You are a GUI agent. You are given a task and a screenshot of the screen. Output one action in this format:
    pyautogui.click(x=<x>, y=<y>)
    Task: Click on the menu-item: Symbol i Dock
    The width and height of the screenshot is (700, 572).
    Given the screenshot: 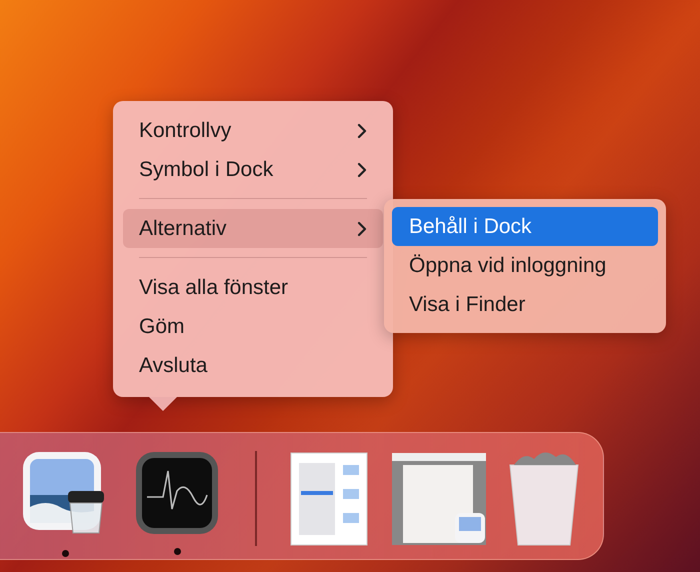 What is the action you would take?
    pyautogui.click(x=253, y=169)
    